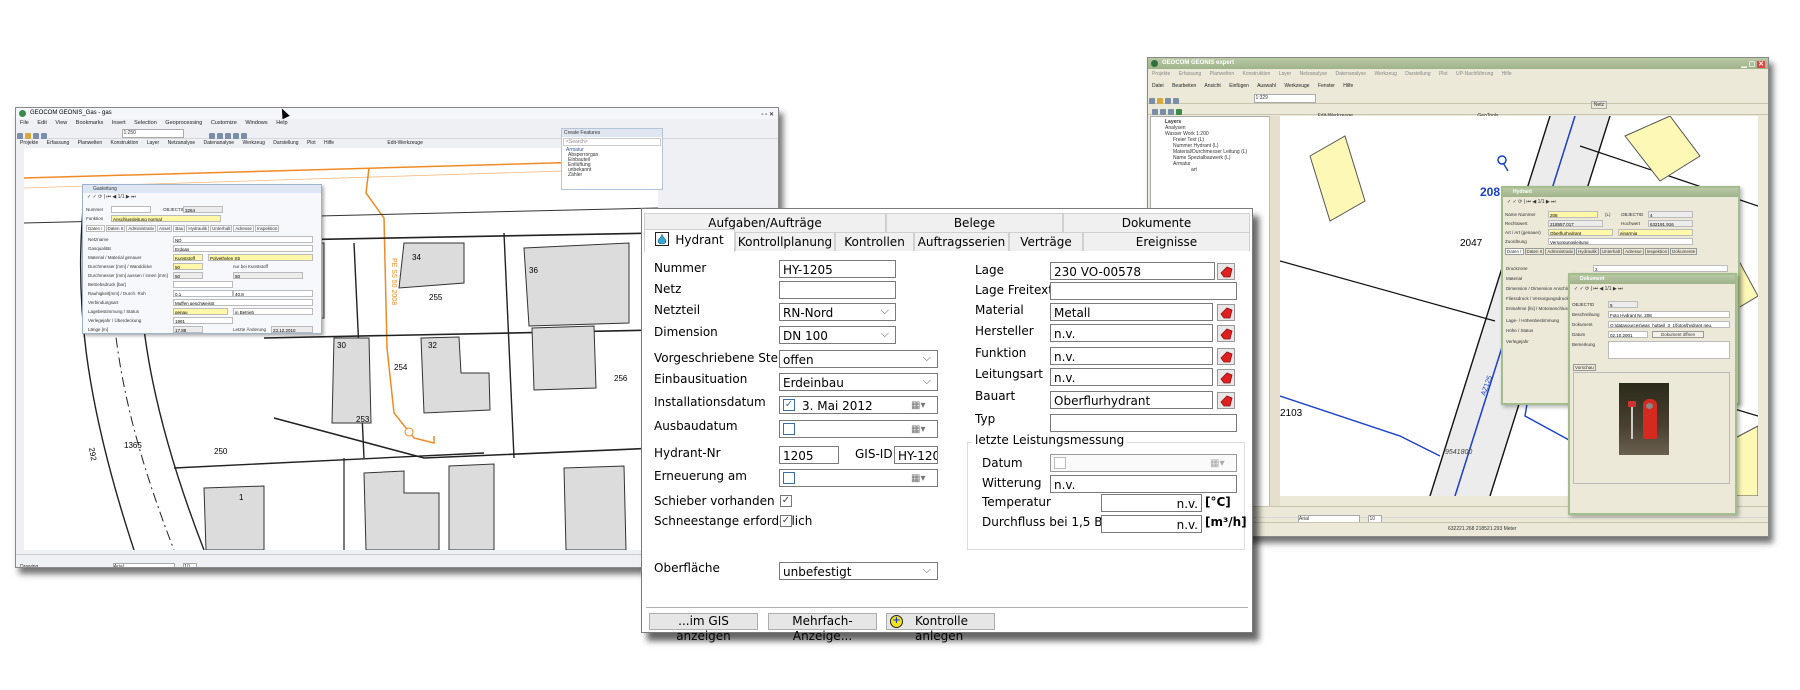  What do you see at coordinates (786, 501) in the screenshot?
I see `schieber-checkbox: ✓` at bounding box center [786, 501].